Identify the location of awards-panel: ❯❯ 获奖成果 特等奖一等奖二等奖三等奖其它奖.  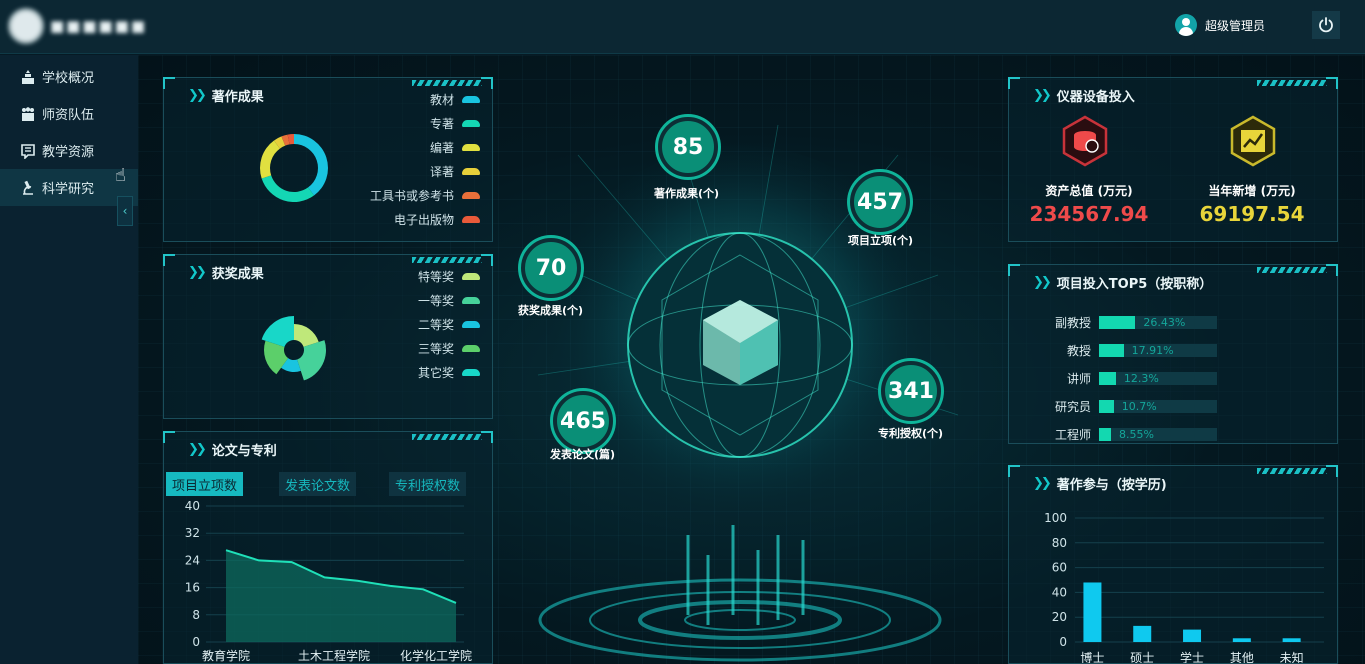
(328, 336).